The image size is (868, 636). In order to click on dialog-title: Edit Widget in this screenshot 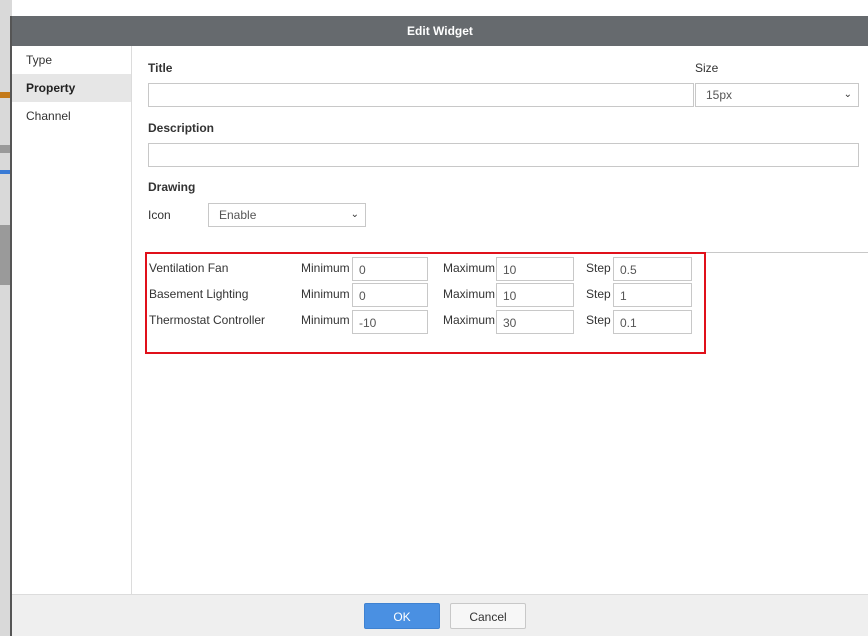, I will do `click(440, 31)`.